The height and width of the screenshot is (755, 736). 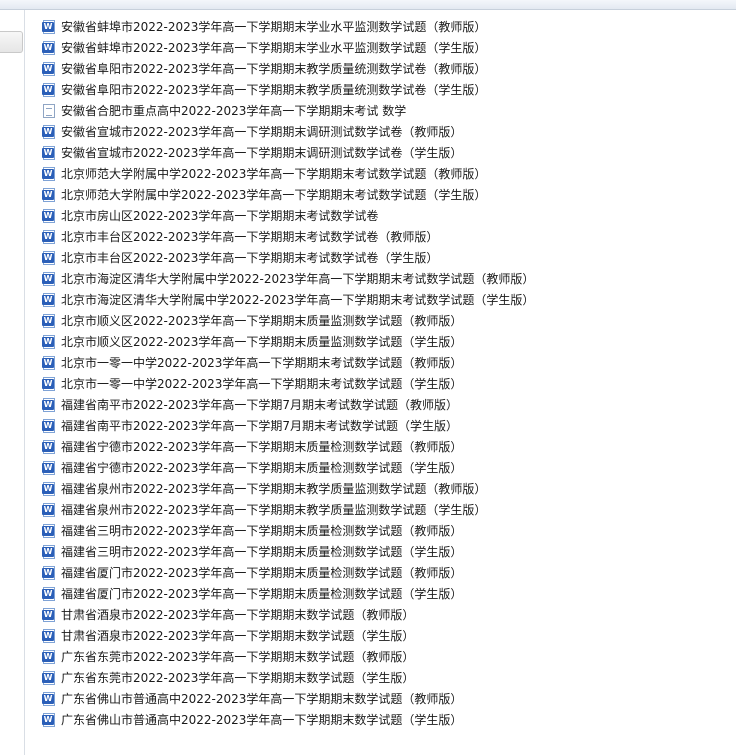 I want to click on file-name: 北京市房山区2022-2023学年高一下学期期末考试数学试卷, so click(x=220, y=216).